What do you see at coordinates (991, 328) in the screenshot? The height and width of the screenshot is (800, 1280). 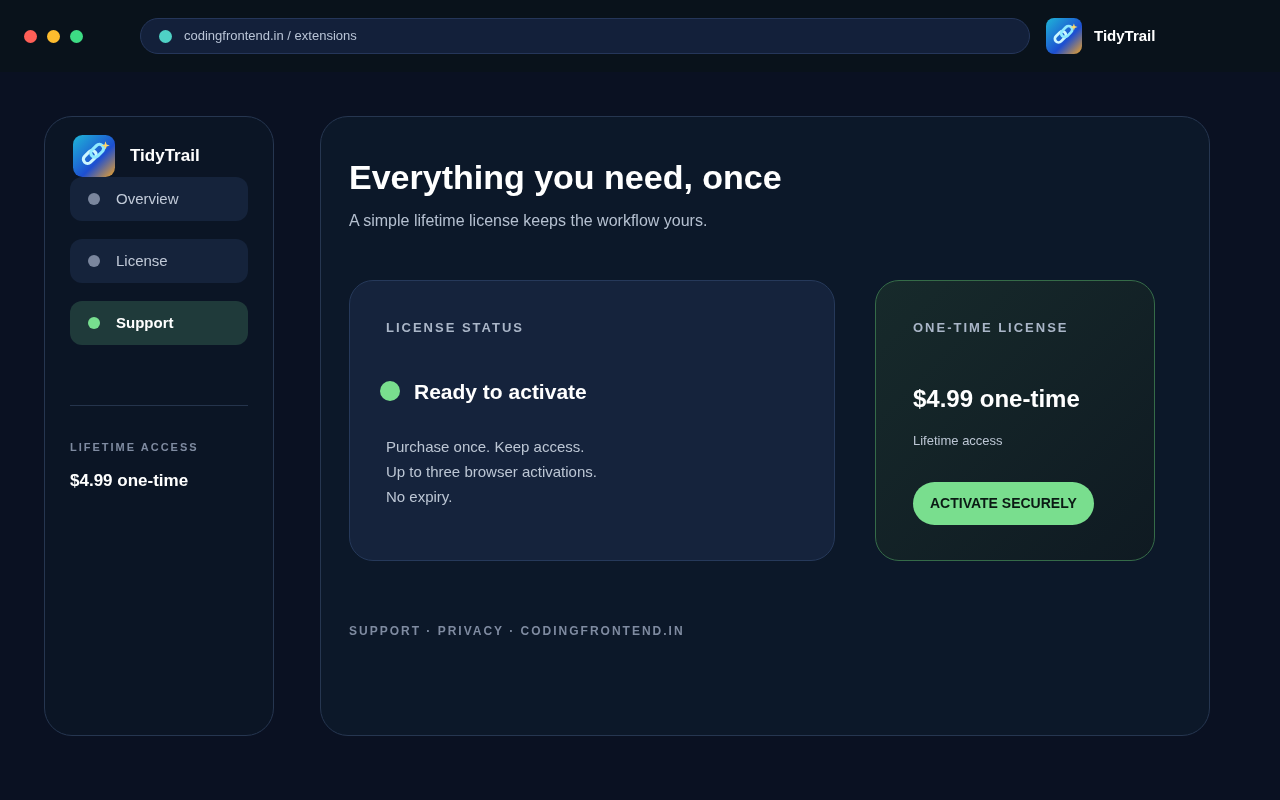 I see `card-label: ONE-TIME LICENSE` at bounding box center [991, 328].